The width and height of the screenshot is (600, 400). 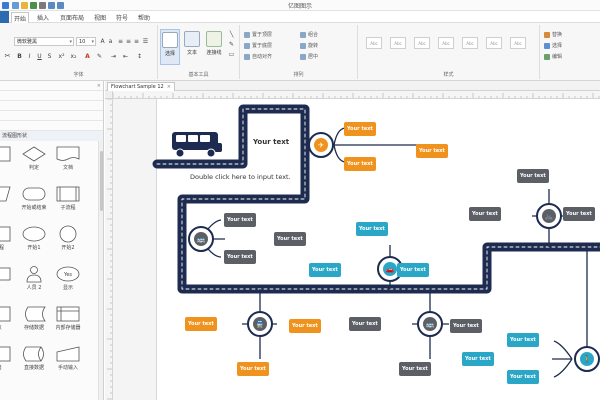 What do you see at coordinates (470, 43) in the screenshot?
I see `style-swatch-5: Abc` at bounding box center [470, 43].